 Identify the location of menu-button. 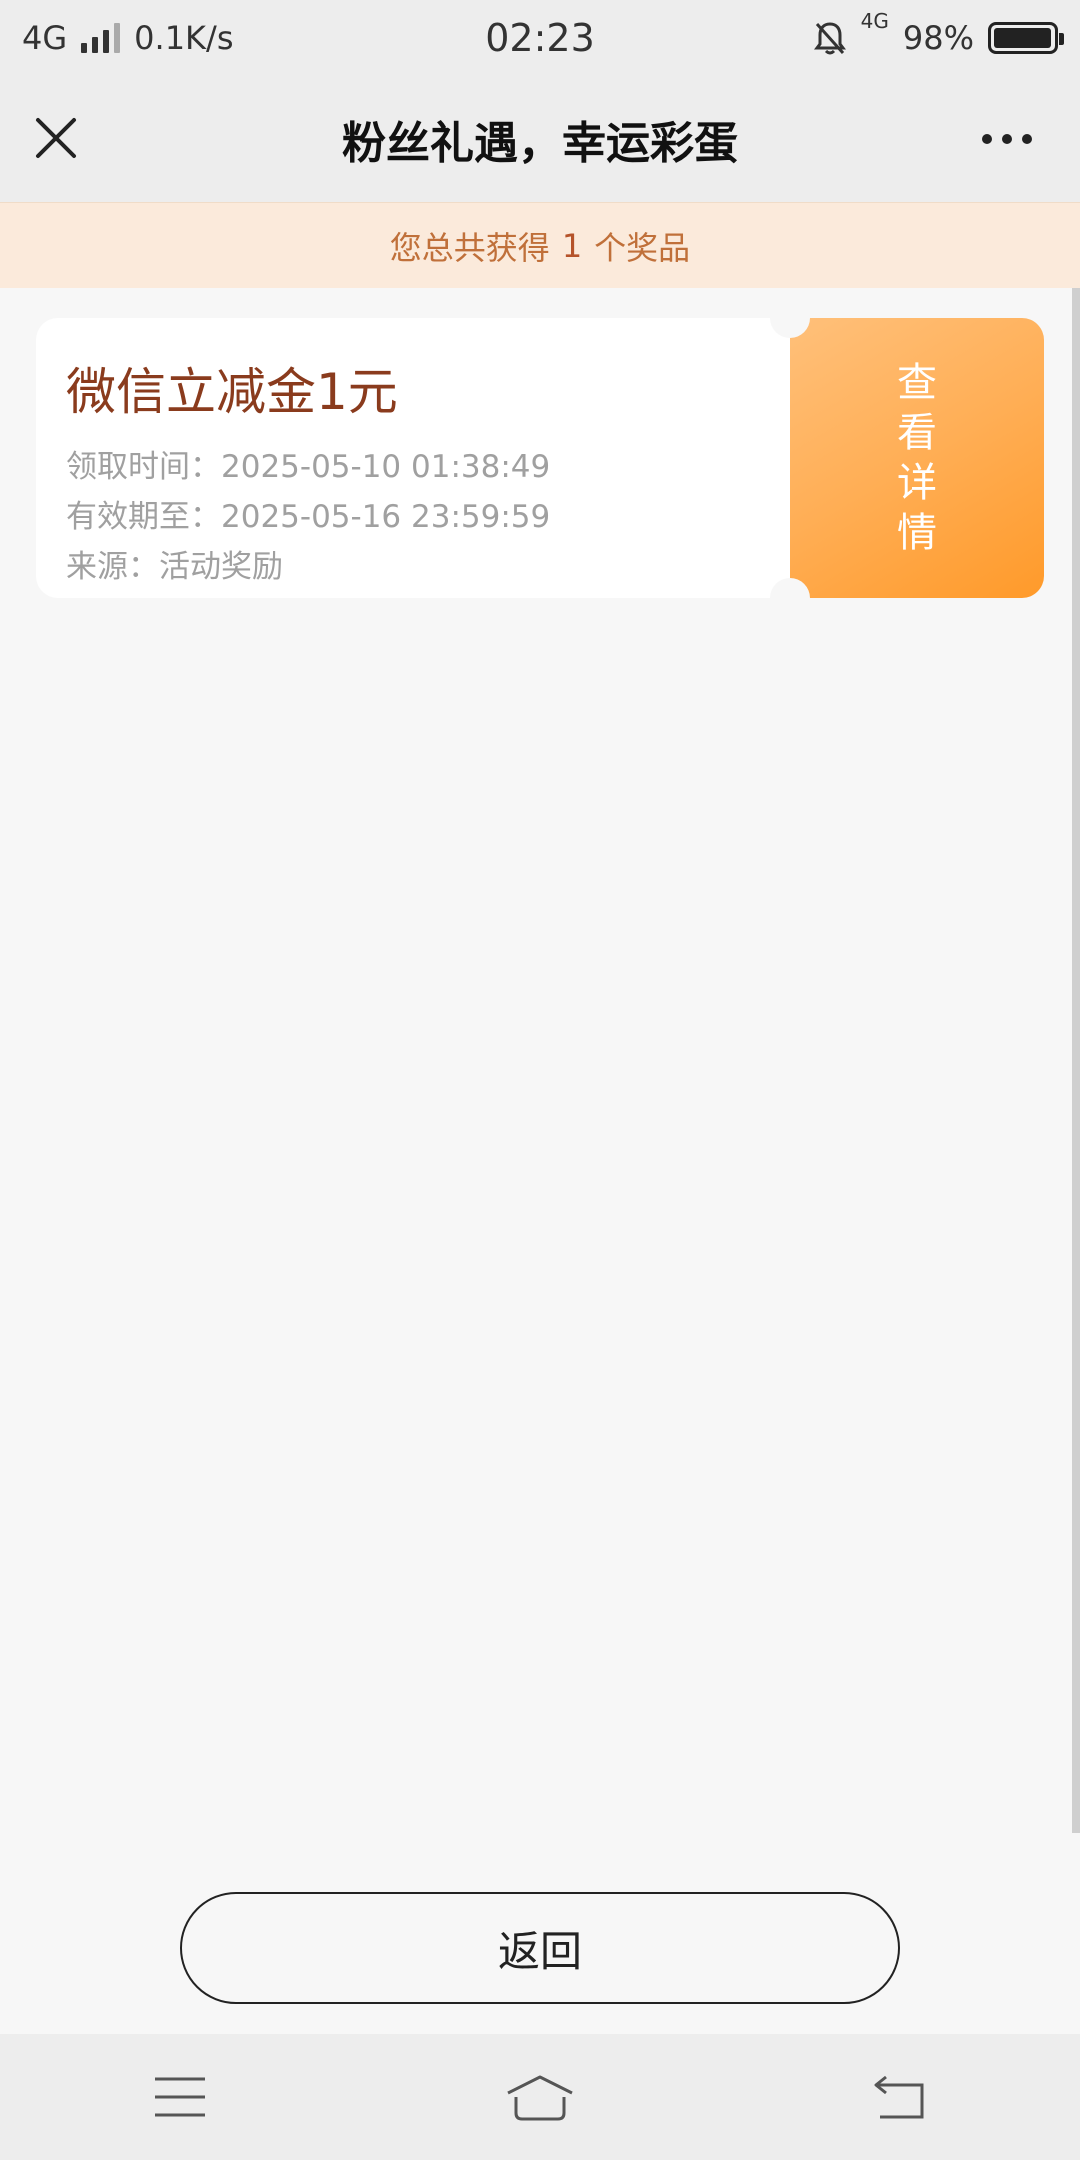
(180, 2097).